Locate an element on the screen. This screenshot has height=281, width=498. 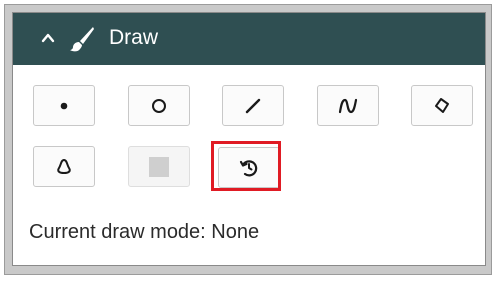
line-icon is located at coordinates (253, 105).